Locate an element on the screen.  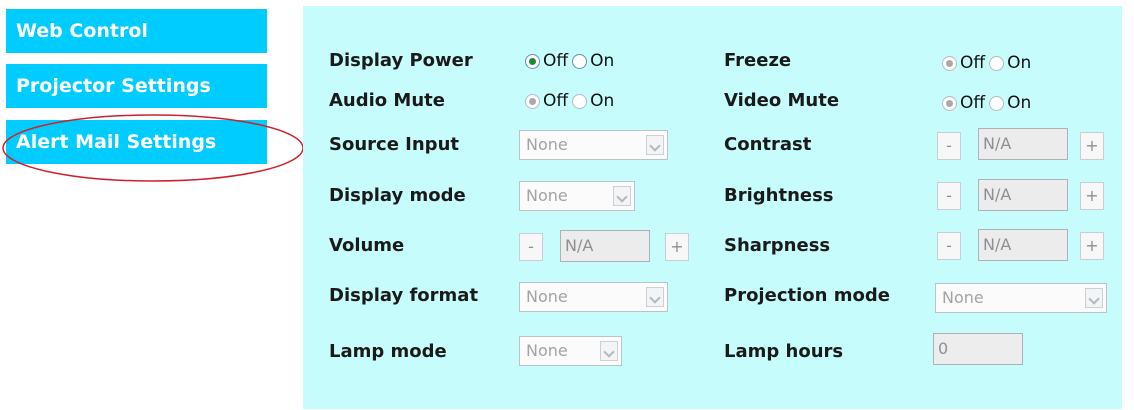
display-mode-label: Display mode is located at coordinates (397, 195).